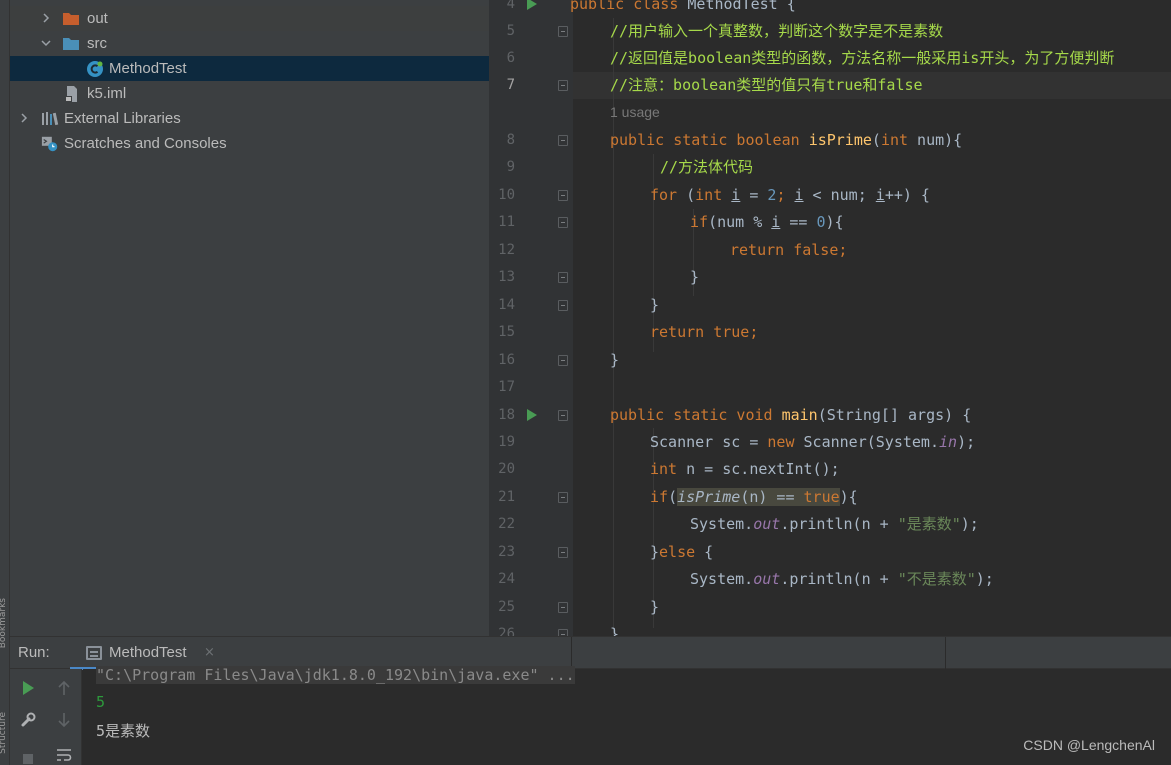 The height and width of the screenshot is (765, 1171). What do you see at coordinates (28, 756) in the screenshot?
I see `stop-button` at bounding box center [28, 756].